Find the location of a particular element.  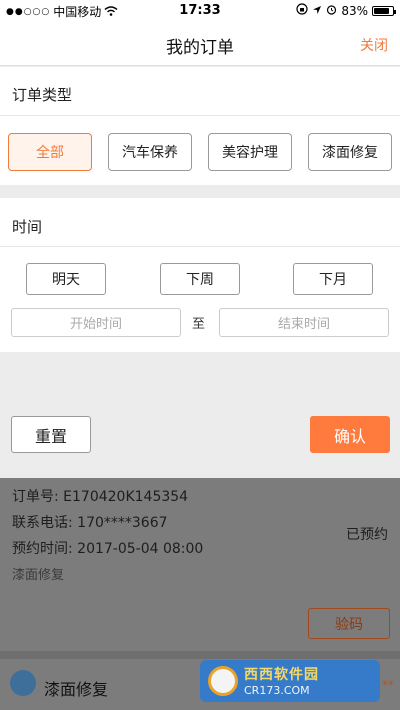

close-button: 关闭 is located at coordinates (374, 45).